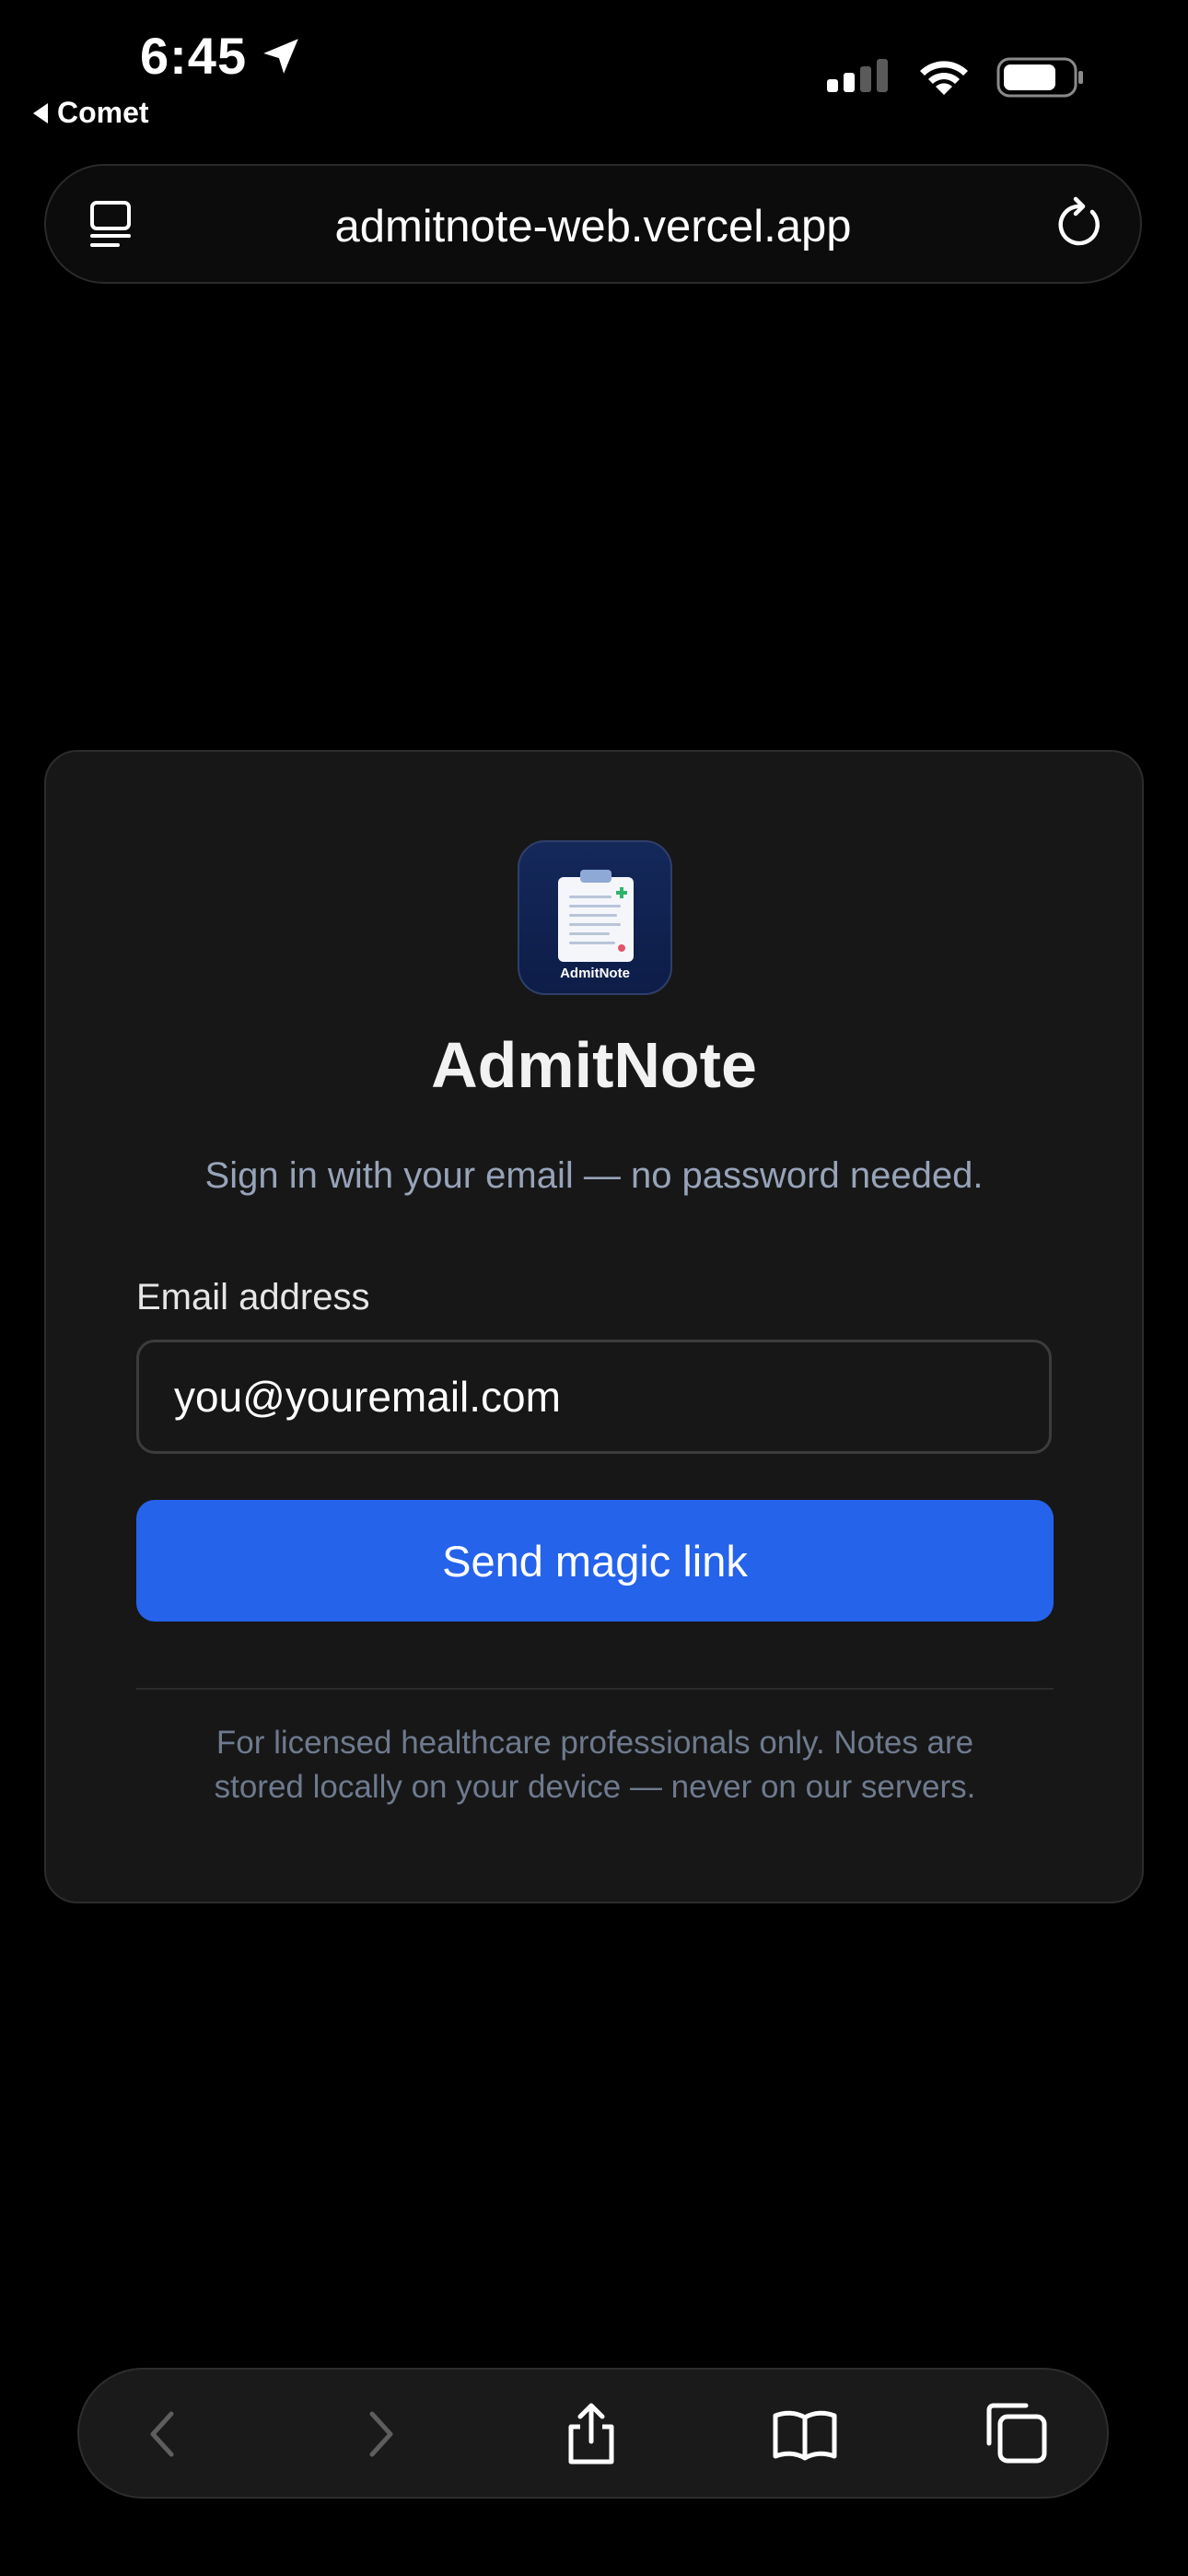 The width and height of the screenshot is (1188, 2576). Describe the element at coordinates (40, 112) in the screenshot. I see `back-triangle-icon` at that location.